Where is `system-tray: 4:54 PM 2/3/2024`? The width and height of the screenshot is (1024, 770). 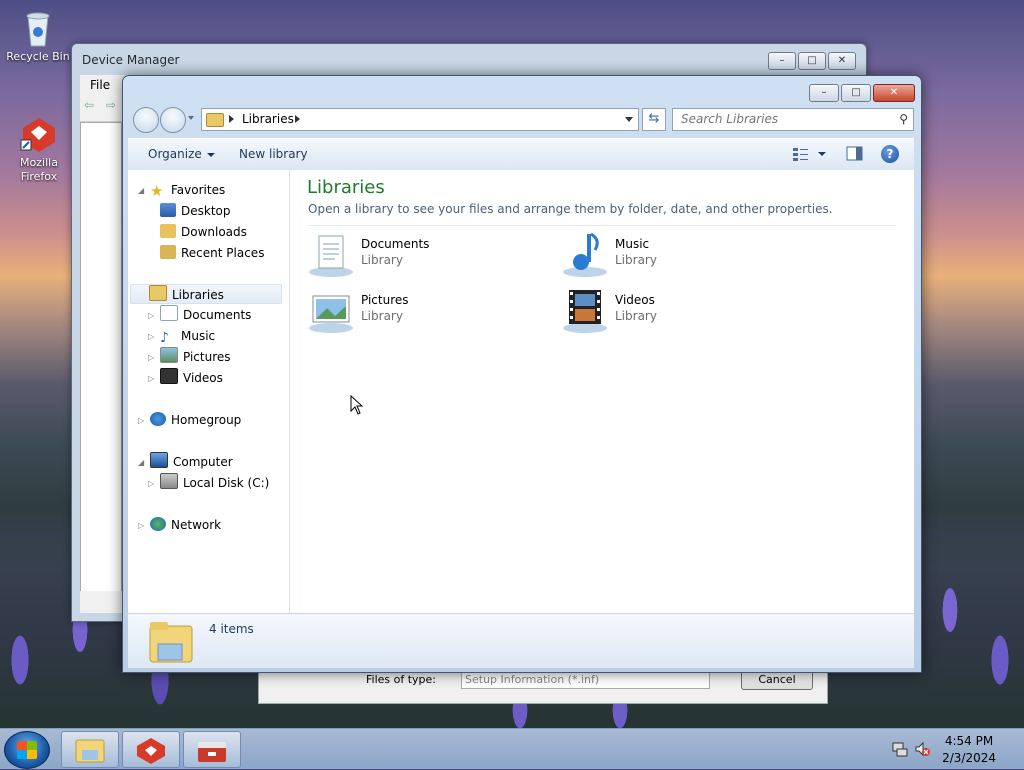
system-tray: 4:54 PM 2/3/2024 is located at coordinates (950, 749).